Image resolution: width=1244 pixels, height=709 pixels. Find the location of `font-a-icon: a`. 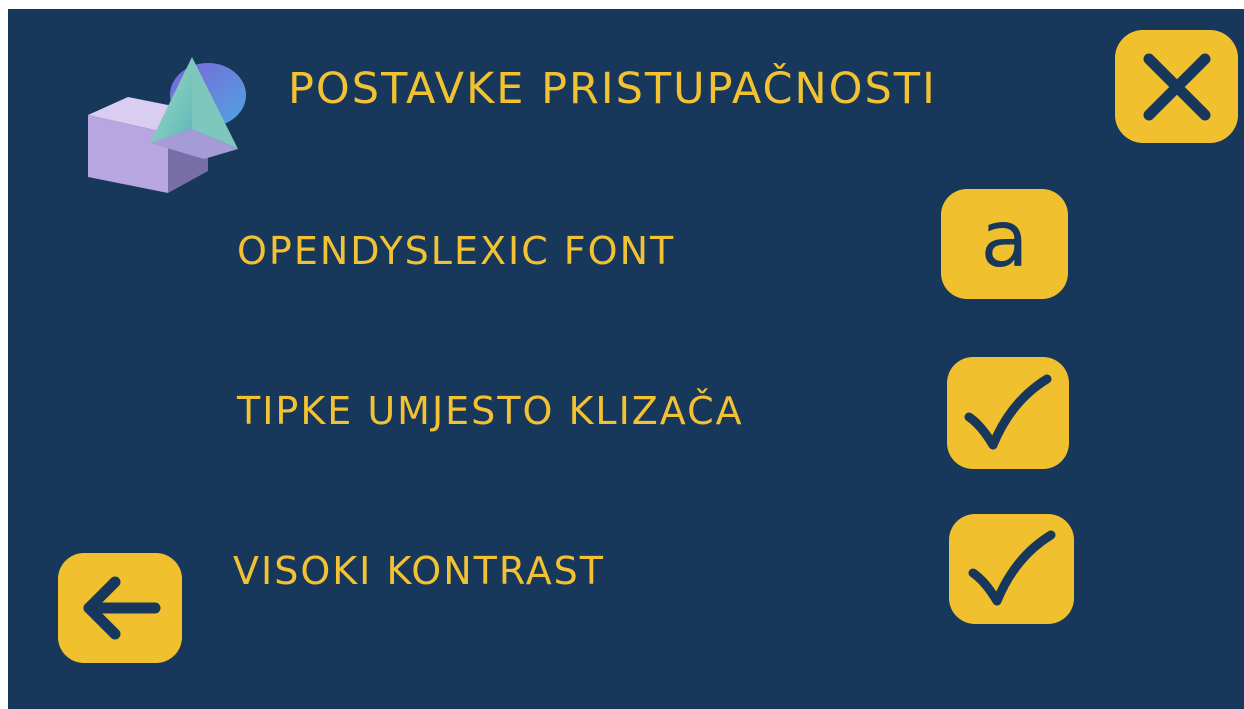

font-a-icon: a is located at coordinates (1004, 240).